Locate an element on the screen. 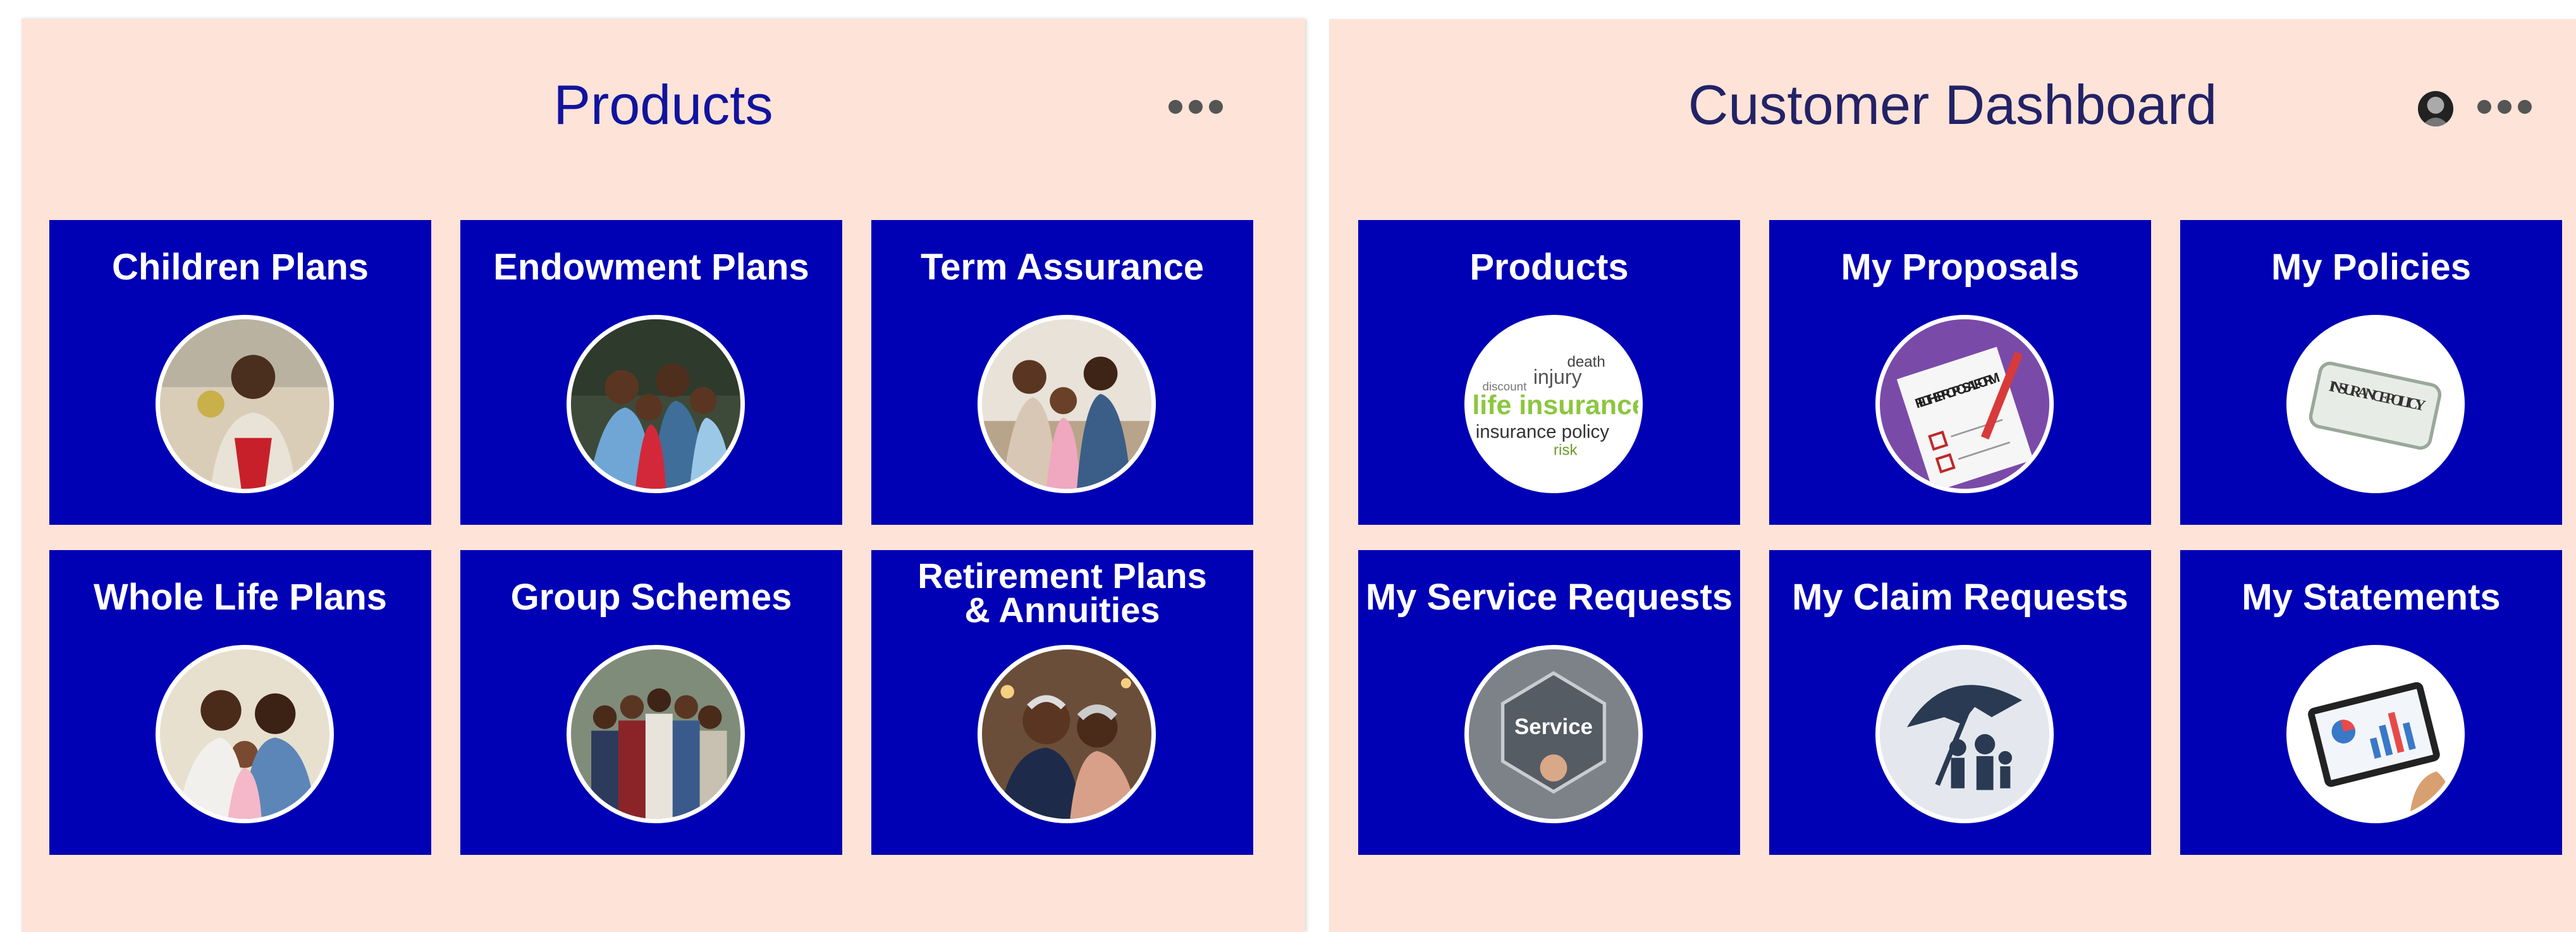  tile-retirement-plans-annuities: Retirement Plans & Annuities is located at coordinates (1062, 702).